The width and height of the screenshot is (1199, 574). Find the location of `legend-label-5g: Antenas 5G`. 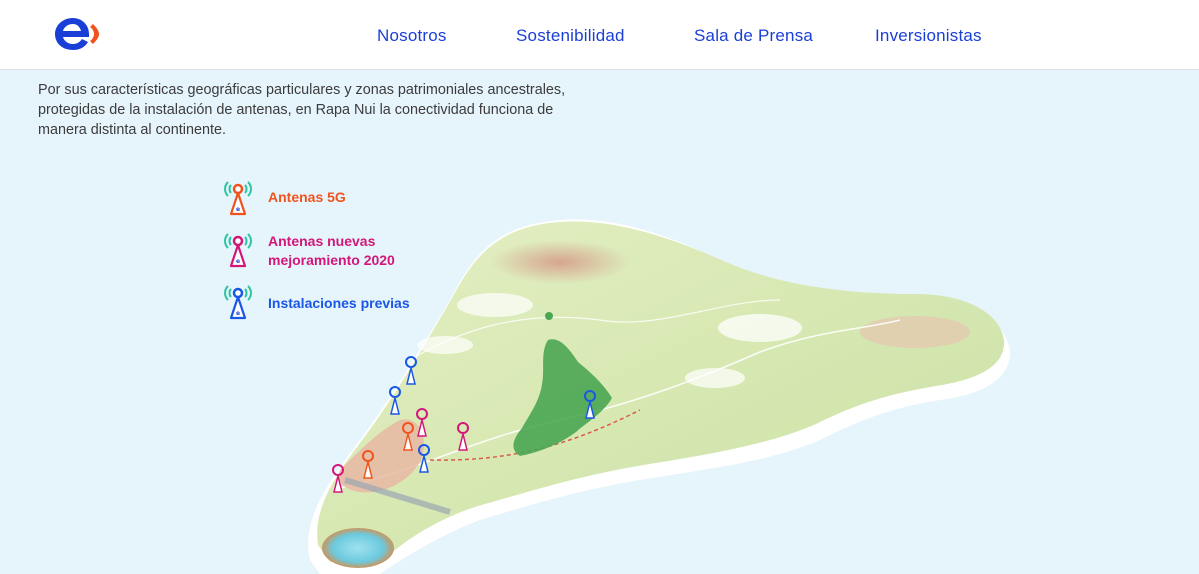

legend-label-5g: Antenas 5G is located at coordinates (307, 197).